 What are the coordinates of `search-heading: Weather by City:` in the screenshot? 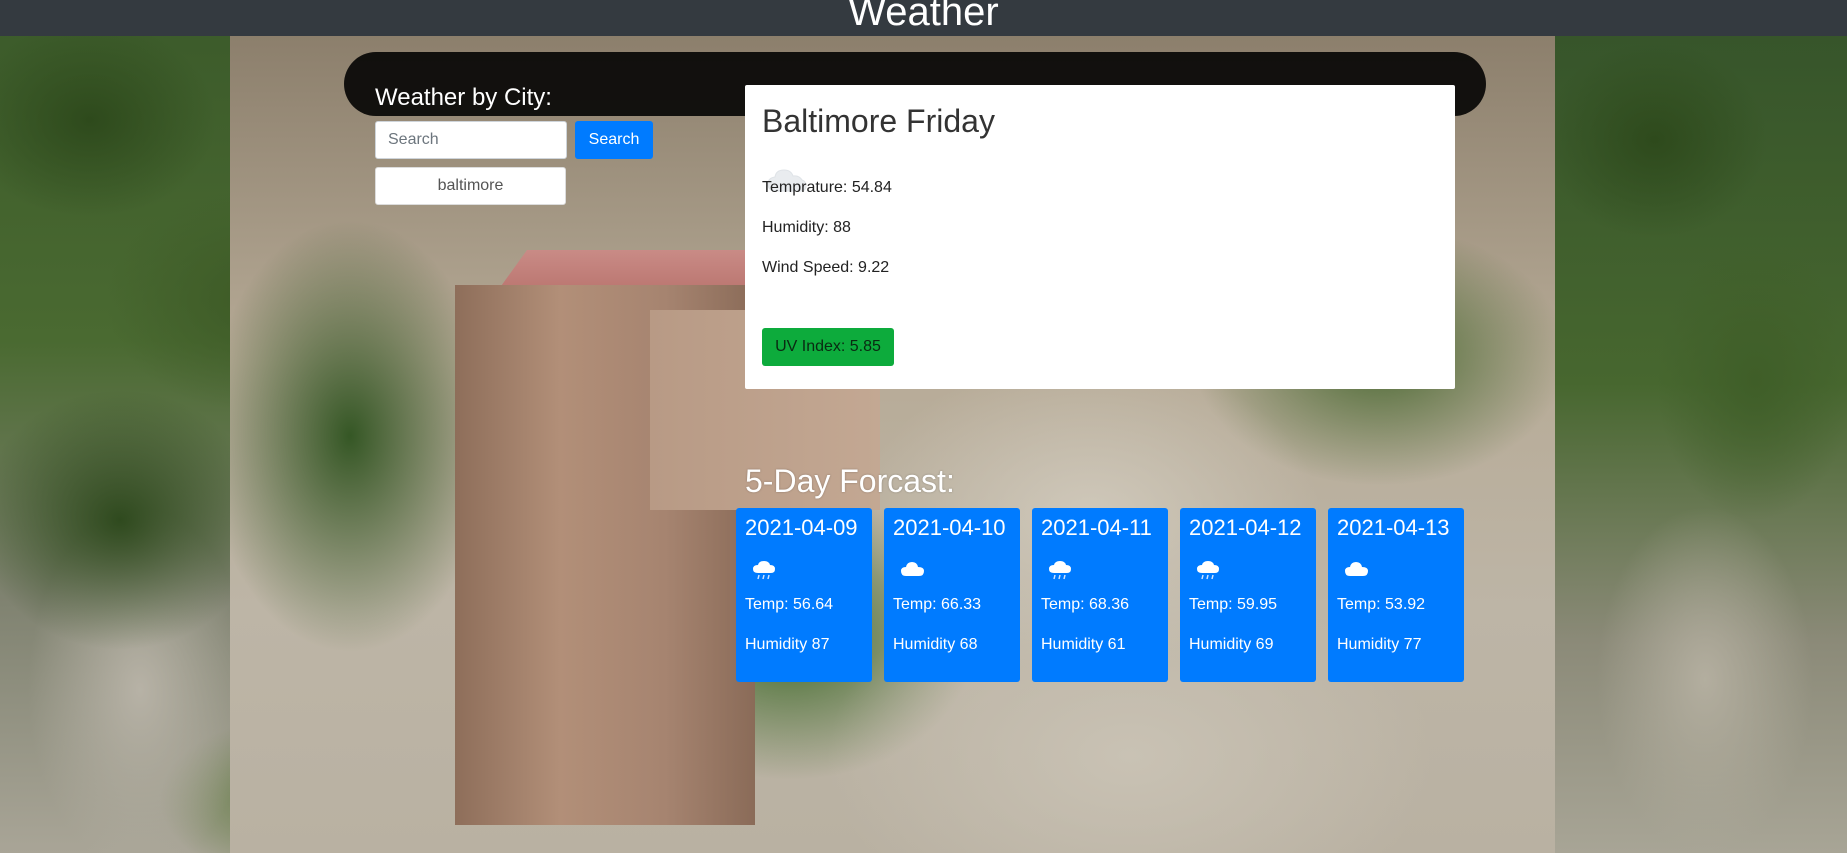 It's located at (463, 97).